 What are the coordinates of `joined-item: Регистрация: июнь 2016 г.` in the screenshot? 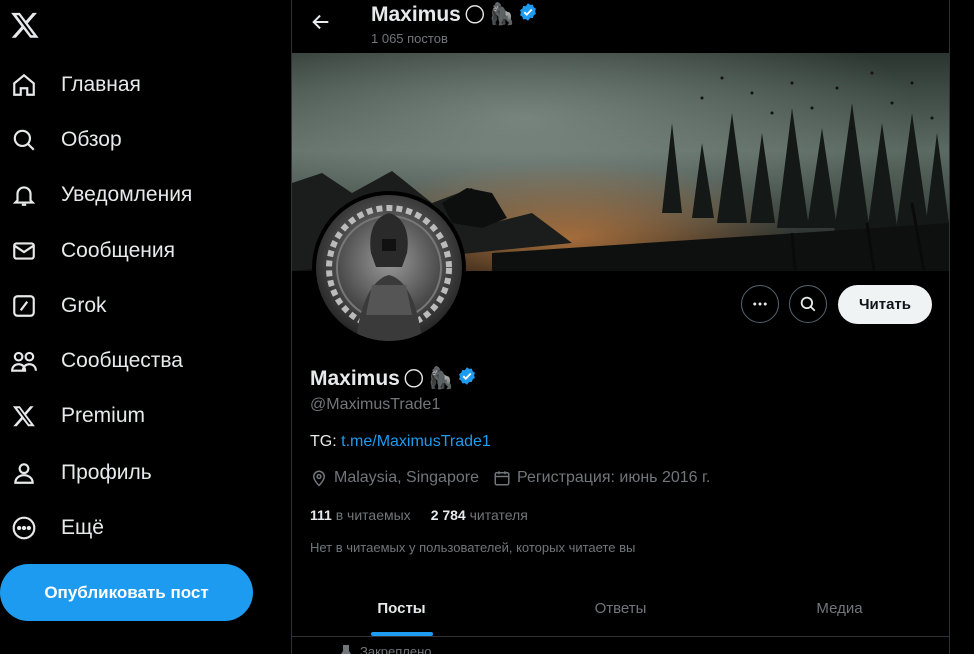 It's located at (601, 478).